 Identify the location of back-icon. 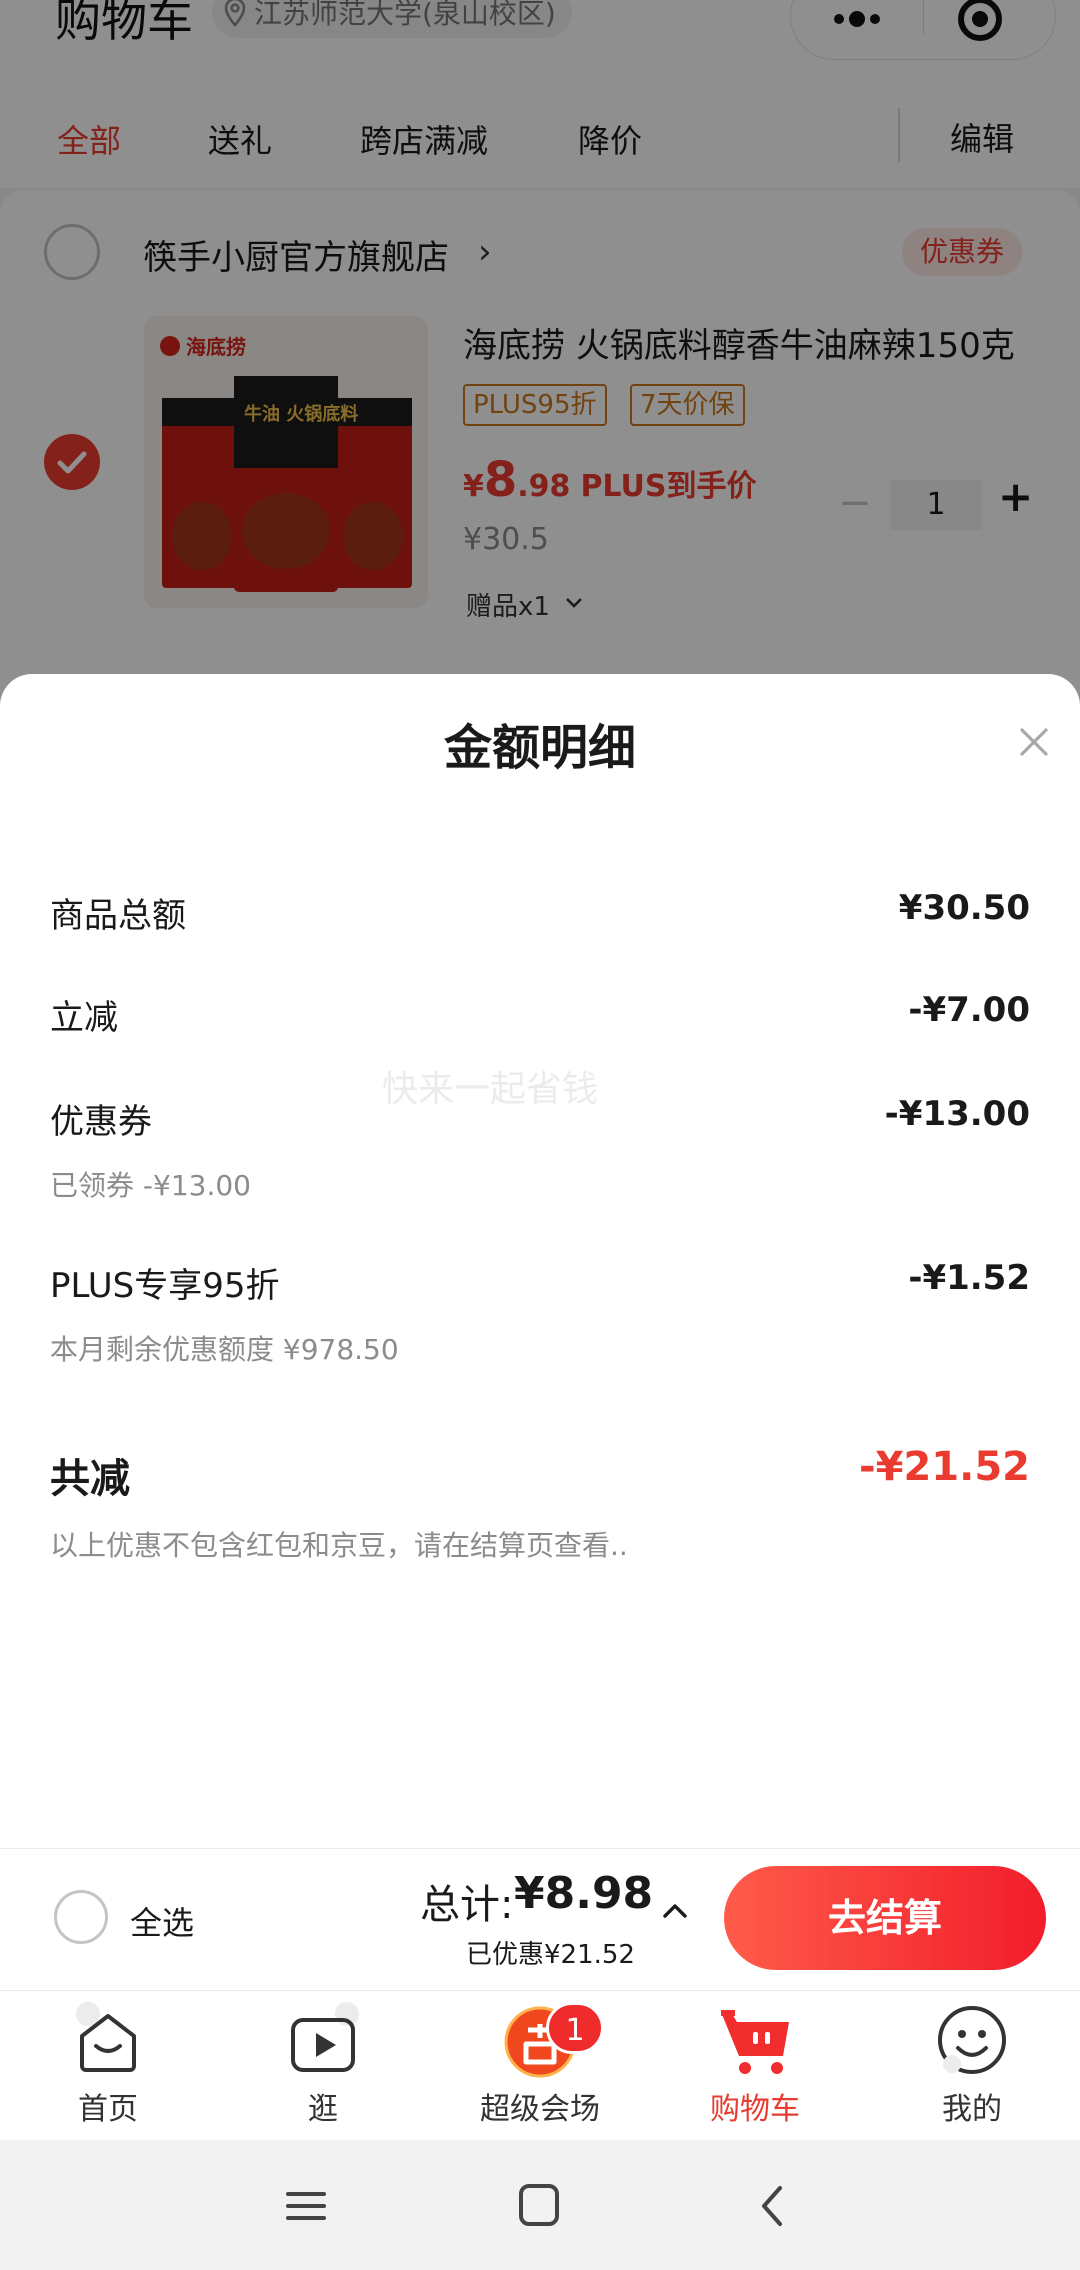
(774, 2206).